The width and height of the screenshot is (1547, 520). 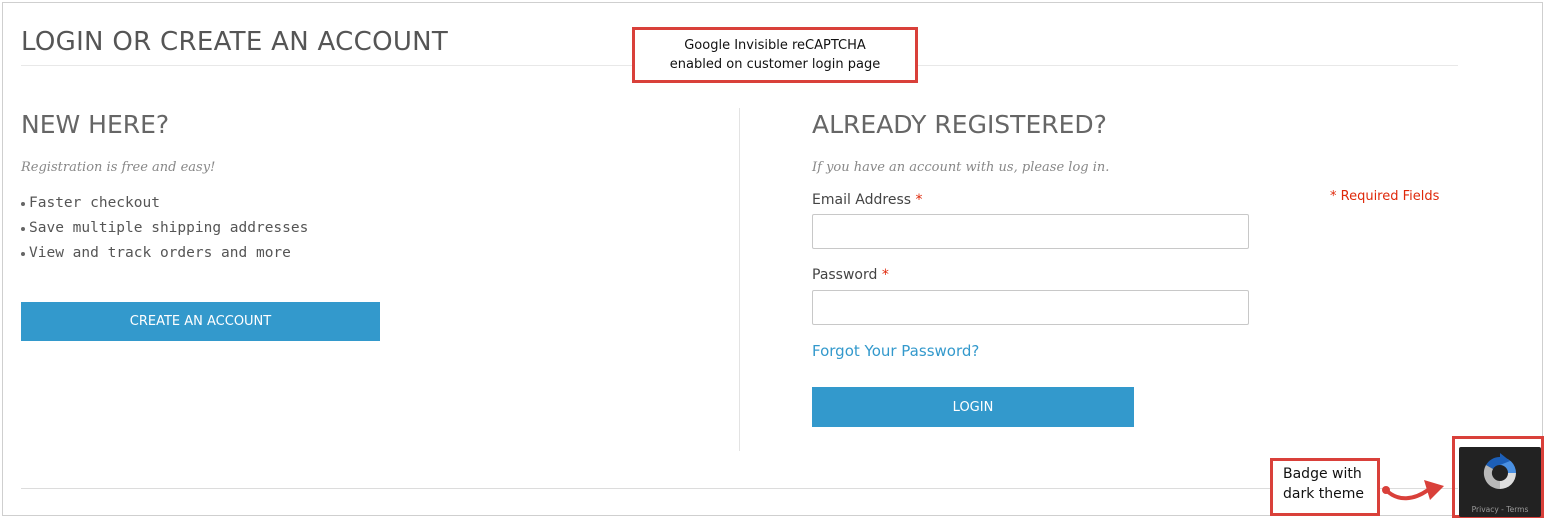 What do you see at coordinates (1385, 196) in the screenshot?
I see `required-fields-note: * Required Fields` at bounding box center [1385, 196].